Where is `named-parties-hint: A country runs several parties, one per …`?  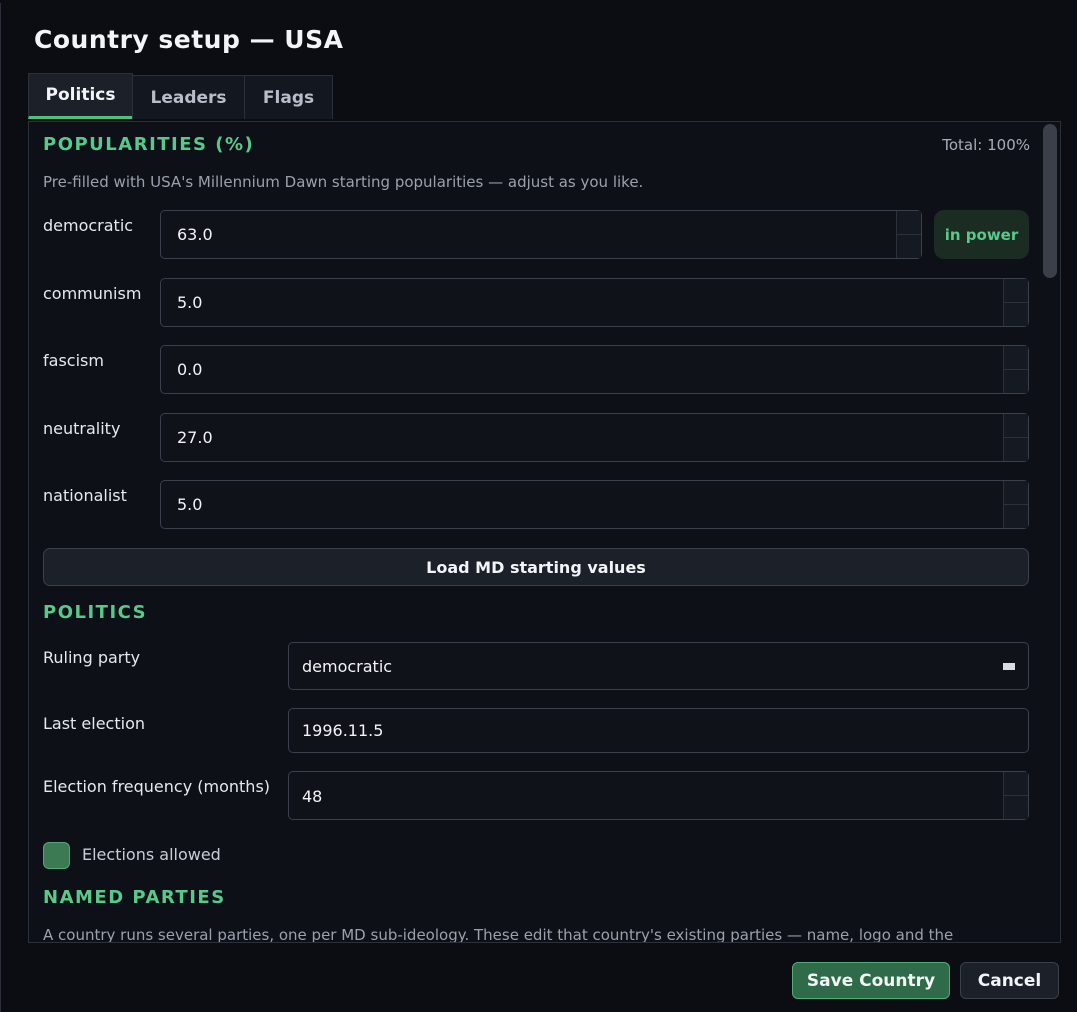
named-parties-hint: A country runs several parties, one per … is located at coordinates (498, 934).